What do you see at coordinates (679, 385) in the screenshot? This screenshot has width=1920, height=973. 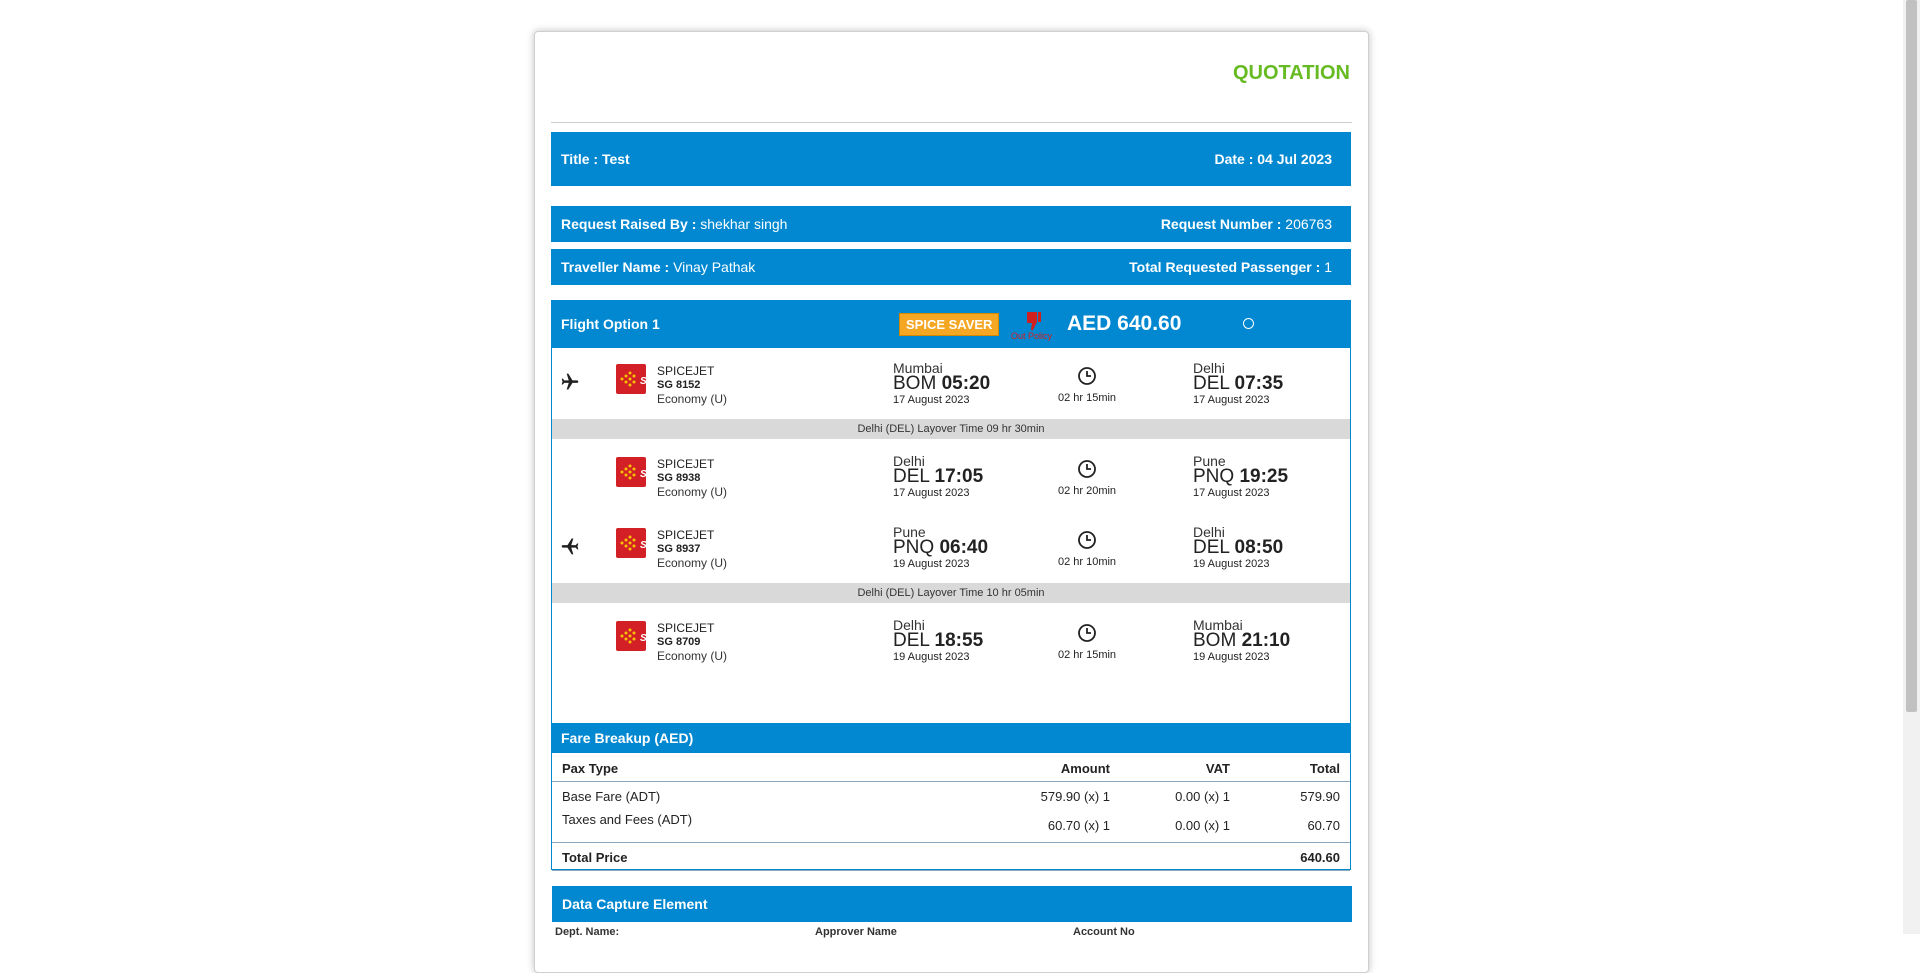 I see `flight-number: SG 8152` at bounding box center [679, 385].